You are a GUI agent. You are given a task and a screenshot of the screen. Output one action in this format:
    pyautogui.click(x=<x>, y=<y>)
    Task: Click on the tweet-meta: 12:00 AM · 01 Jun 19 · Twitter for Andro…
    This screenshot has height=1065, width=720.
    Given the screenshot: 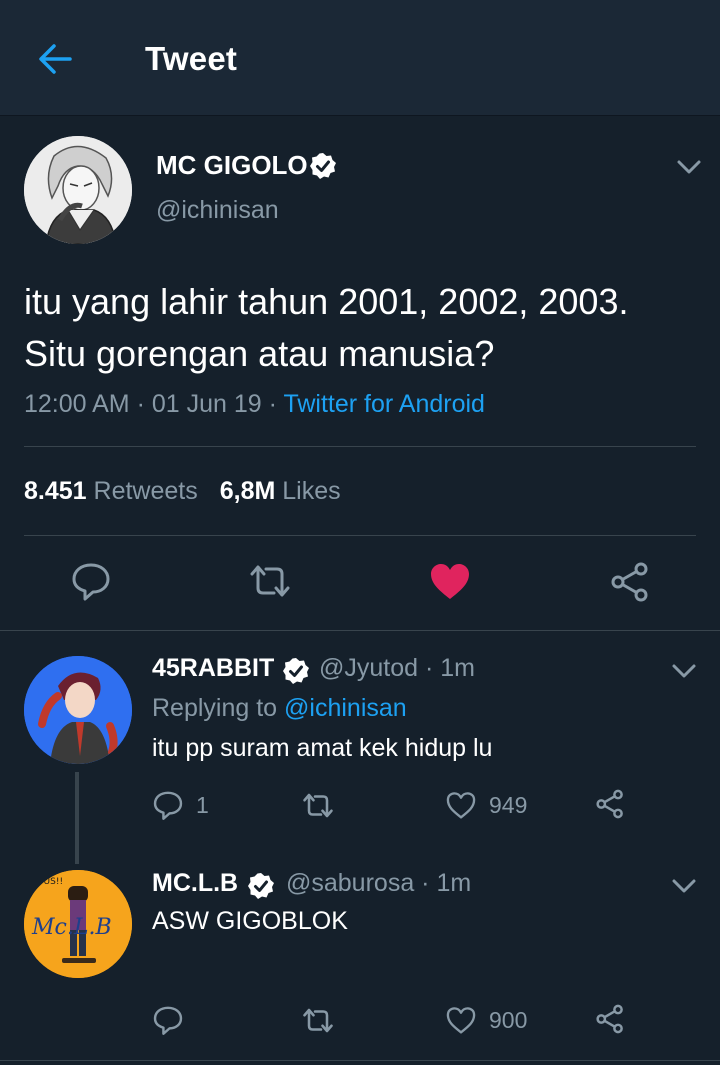 What is the action you would take?
    pyautogui.click(x=254, y=404)
    